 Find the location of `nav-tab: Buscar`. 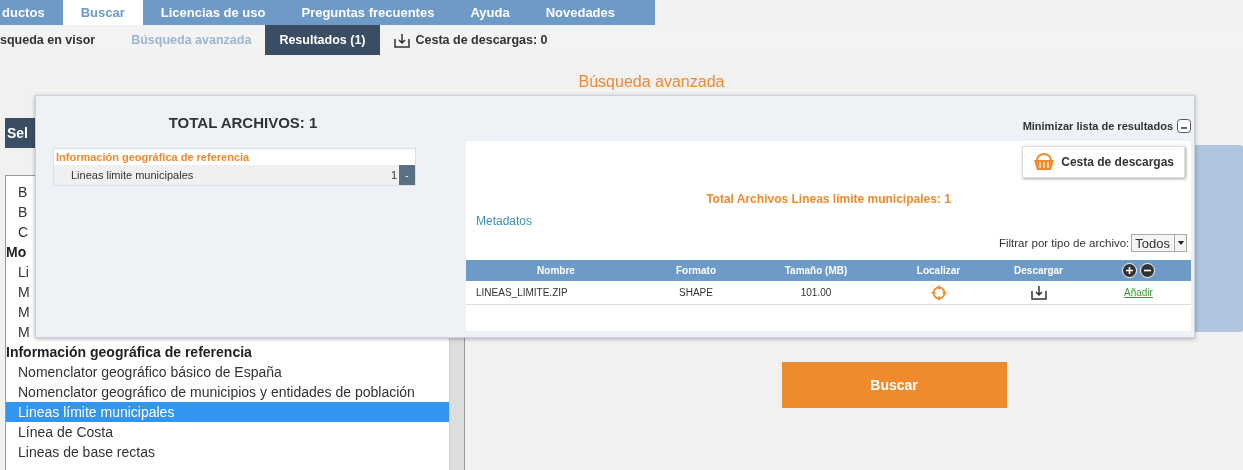

nav-tab: Buscar is located at coordinates (102, 12).